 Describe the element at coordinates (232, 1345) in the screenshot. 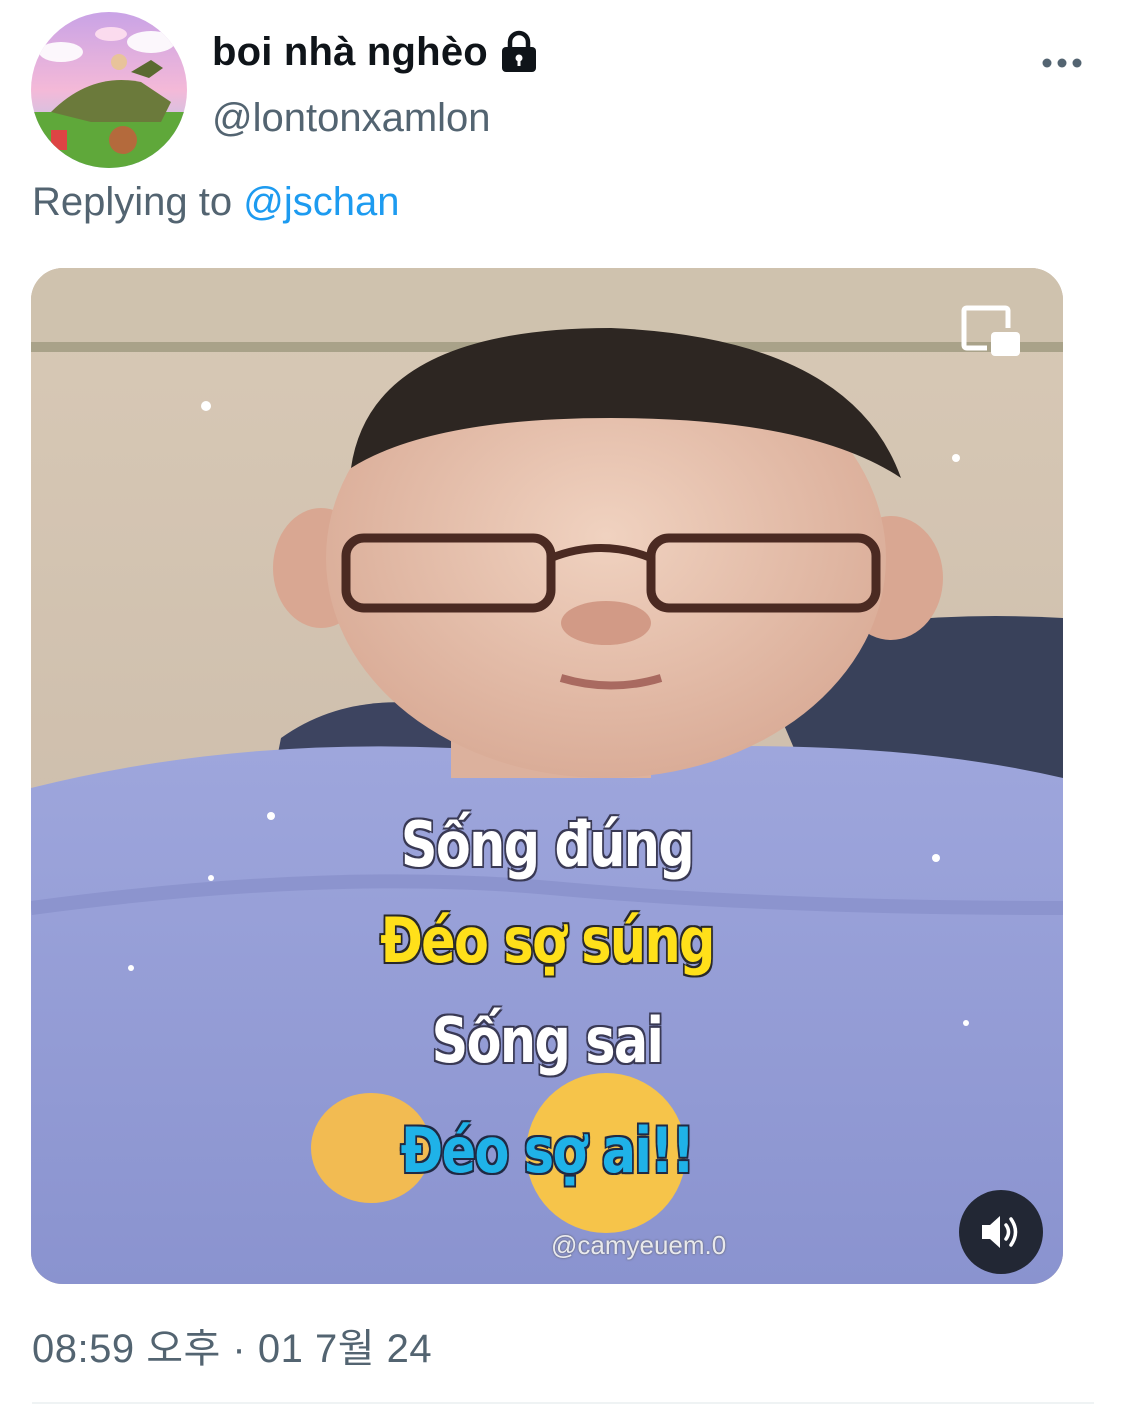

I see `tweet-timestamp: 08:59 오후 · 01 7월 24` at that location.